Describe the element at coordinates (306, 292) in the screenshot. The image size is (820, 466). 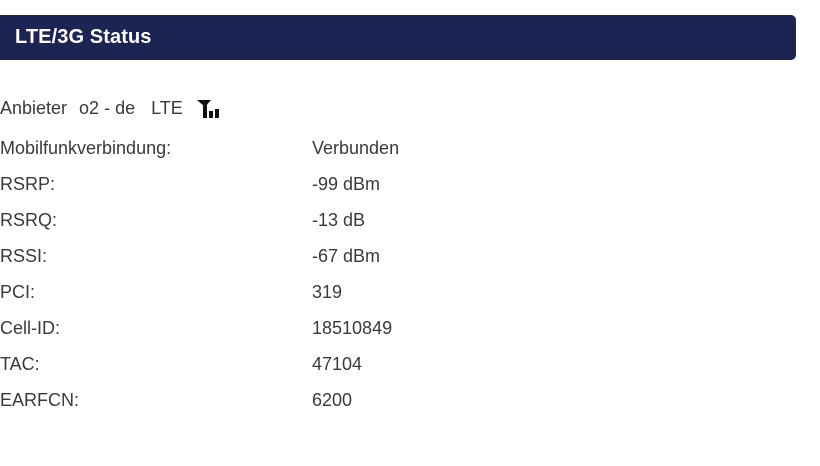
I see `status-row-pci: PCI: 319` at that location.